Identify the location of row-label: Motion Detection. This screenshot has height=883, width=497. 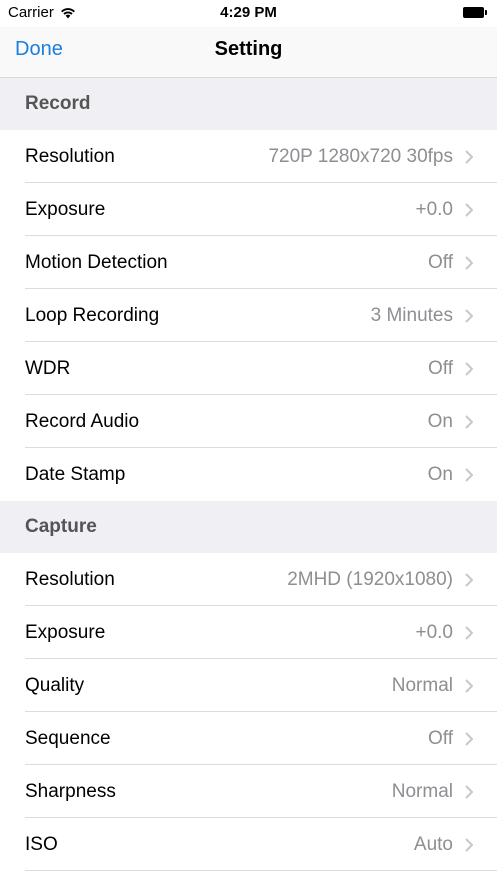
(96, 262).